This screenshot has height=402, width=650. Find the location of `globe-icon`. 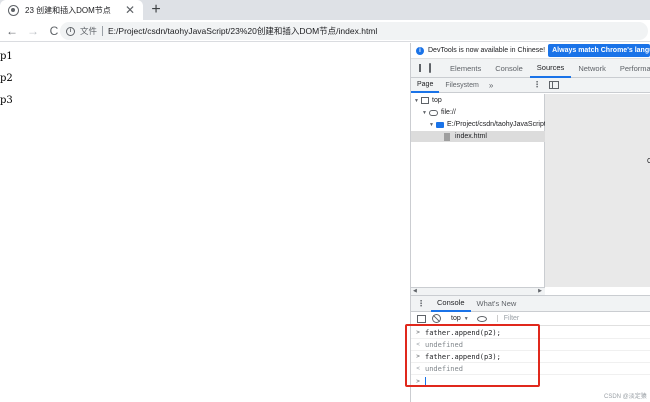

globe-icon is located at coordinates (13, 10).